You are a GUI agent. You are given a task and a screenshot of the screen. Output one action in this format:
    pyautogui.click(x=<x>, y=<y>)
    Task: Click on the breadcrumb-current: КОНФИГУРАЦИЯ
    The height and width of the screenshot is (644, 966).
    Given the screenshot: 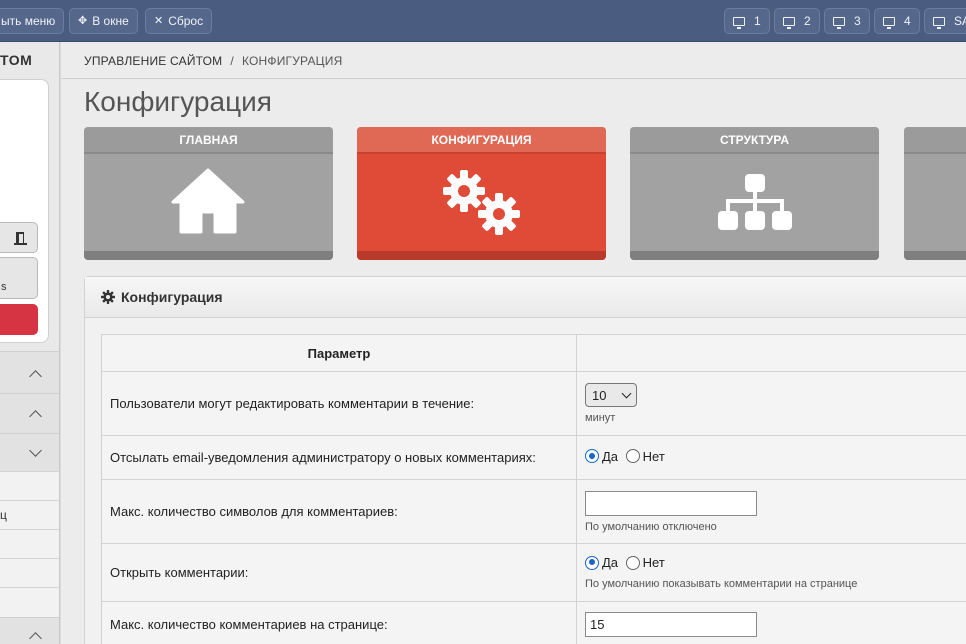 What is the action you would take?
    pyautogui.click(x=292, y=61)
    